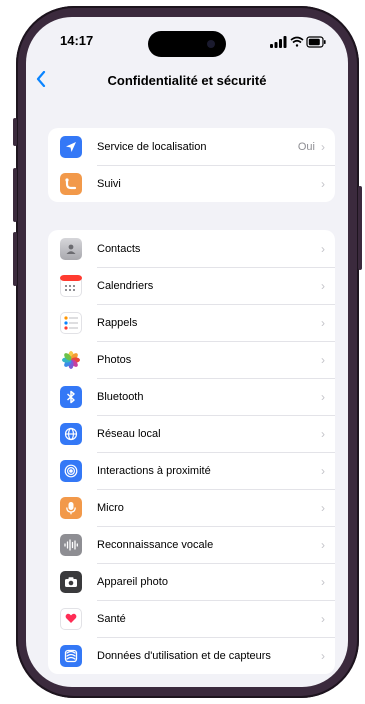  Describe the element at coordinates (152, 146) in the screenshot. I see `list-item-label: Service de localisation` at that location.